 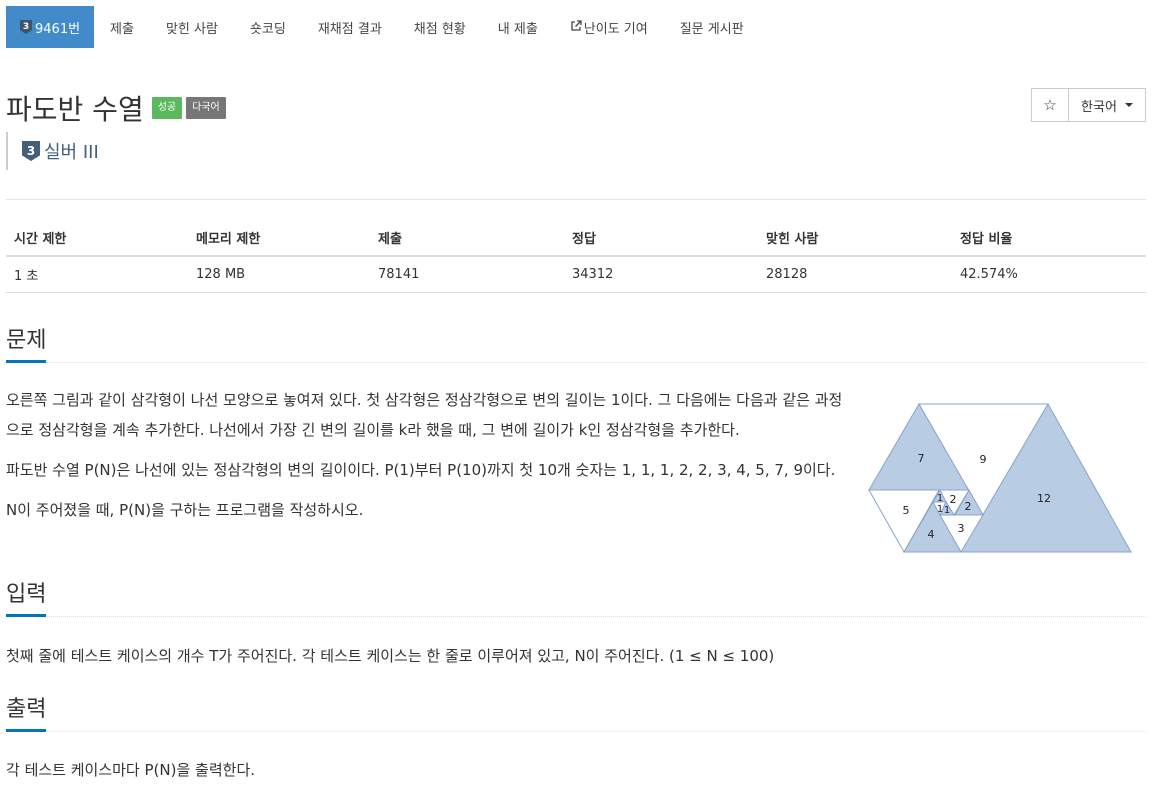 What do you see at coordinates (467, 238) in the screenshot?
I see `header-submissions: 제출` at bounding box center [467, 238].